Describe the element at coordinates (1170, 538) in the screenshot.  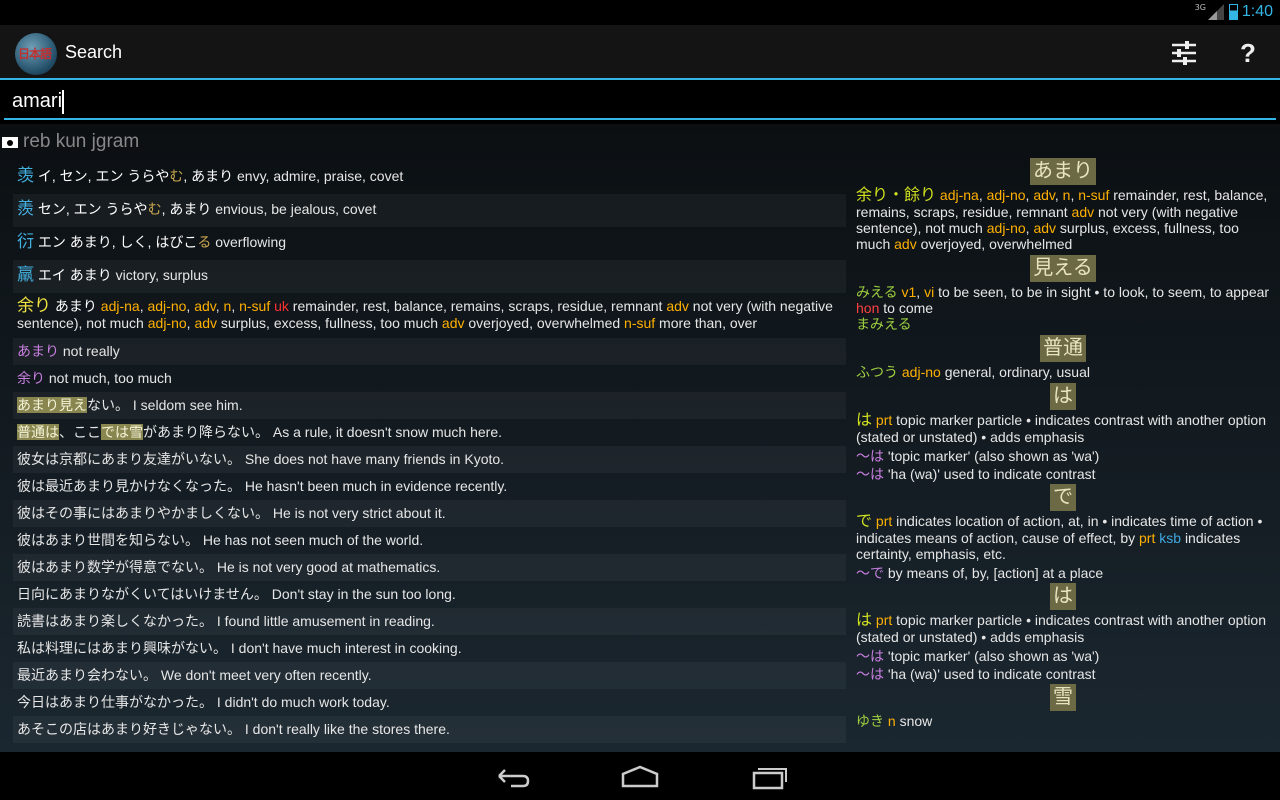
I see `ksb-tag: ksb` at that location.